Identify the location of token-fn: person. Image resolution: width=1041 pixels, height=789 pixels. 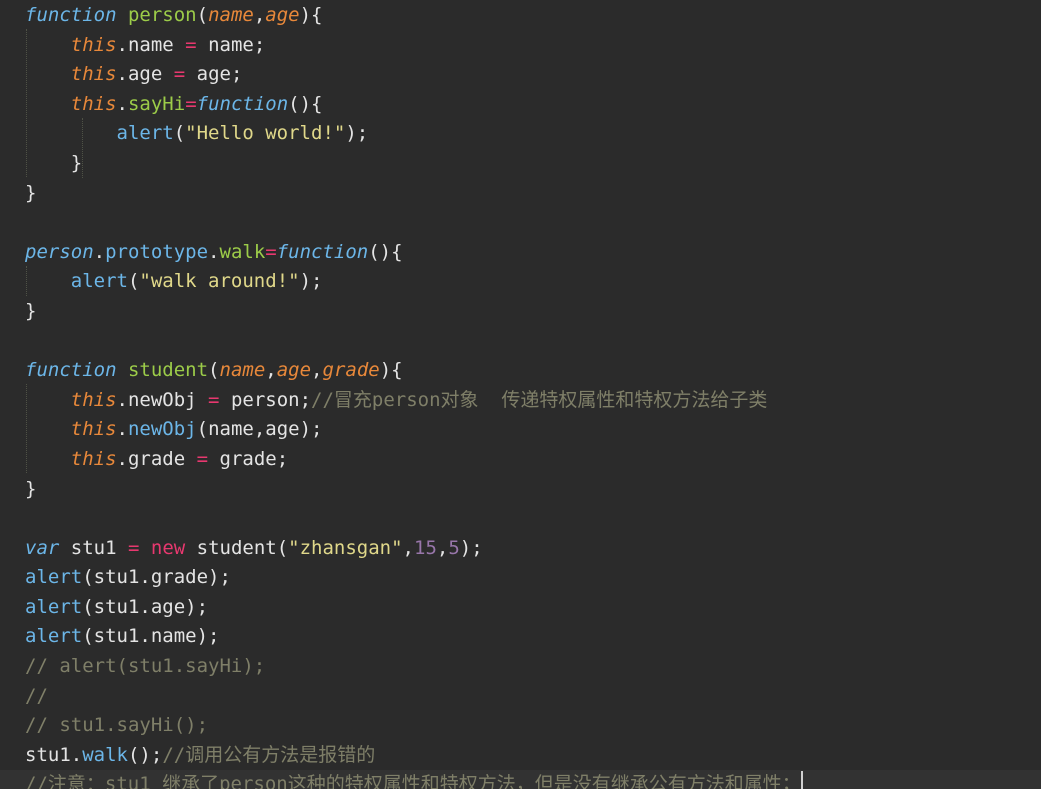
(162, 15).